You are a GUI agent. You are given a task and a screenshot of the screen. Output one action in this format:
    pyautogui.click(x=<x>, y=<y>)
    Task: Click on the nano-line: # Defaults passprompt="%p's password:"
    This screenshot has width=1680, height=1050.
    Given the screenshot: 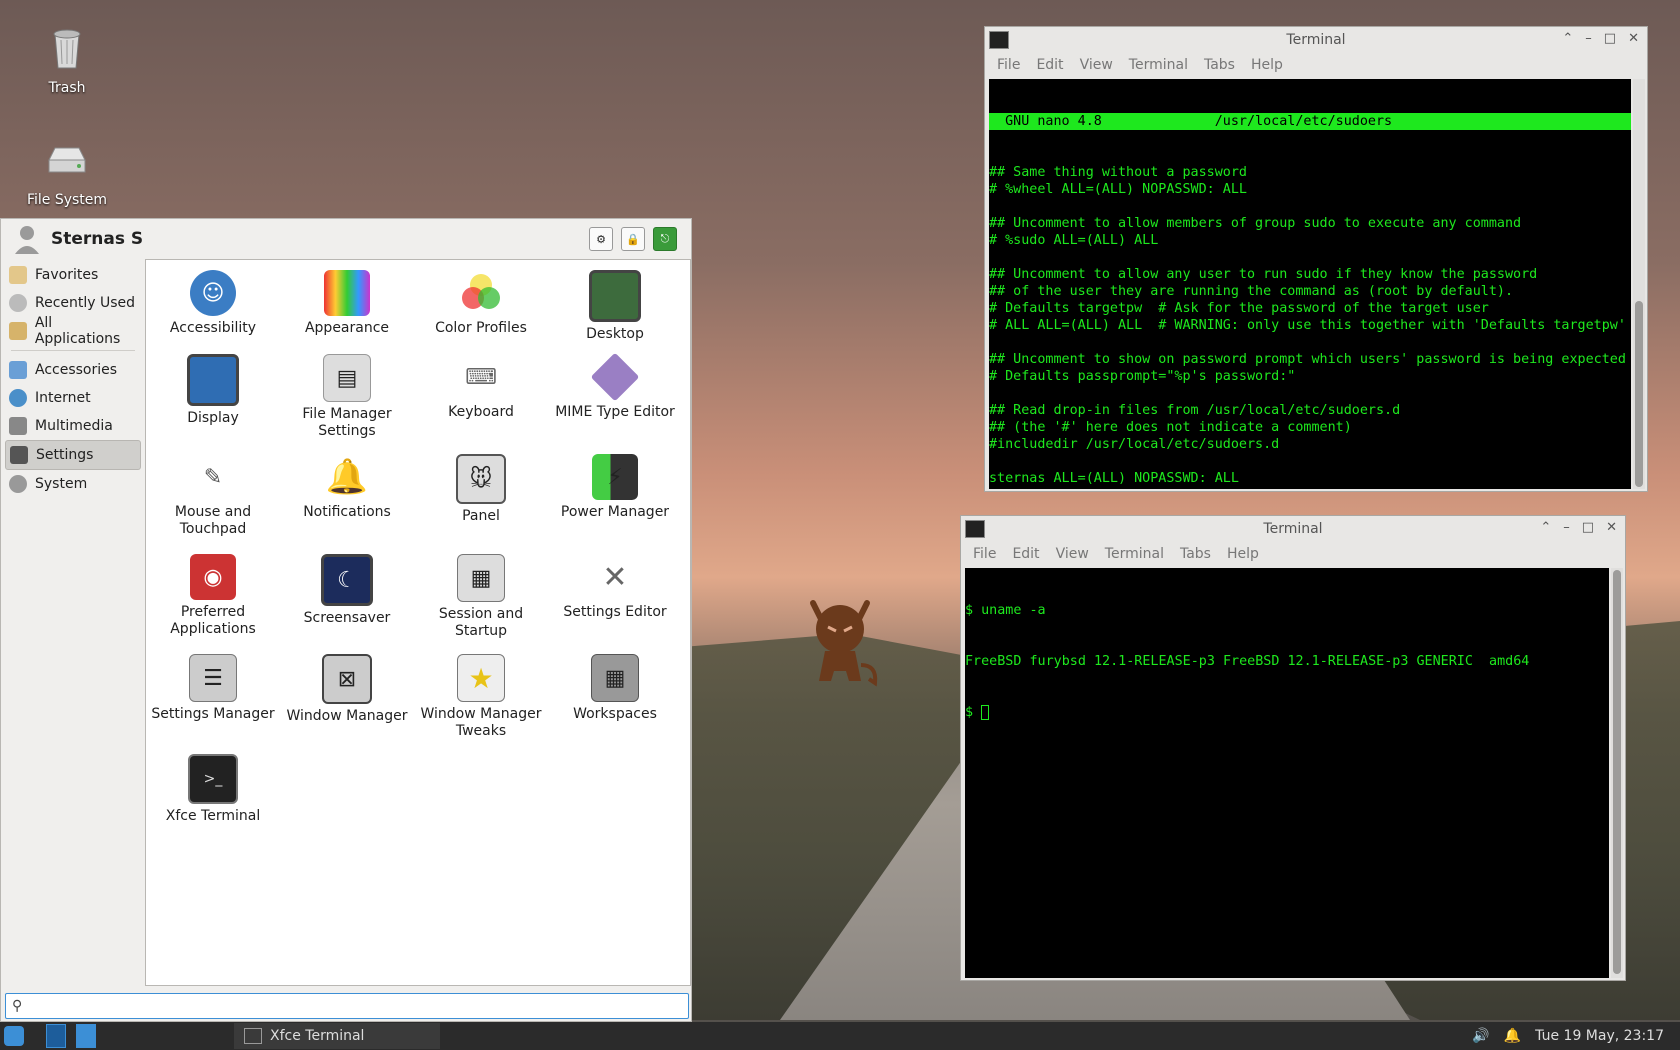 What is the action you would take?
    pyautogui.click(x=1142, y=376)
    